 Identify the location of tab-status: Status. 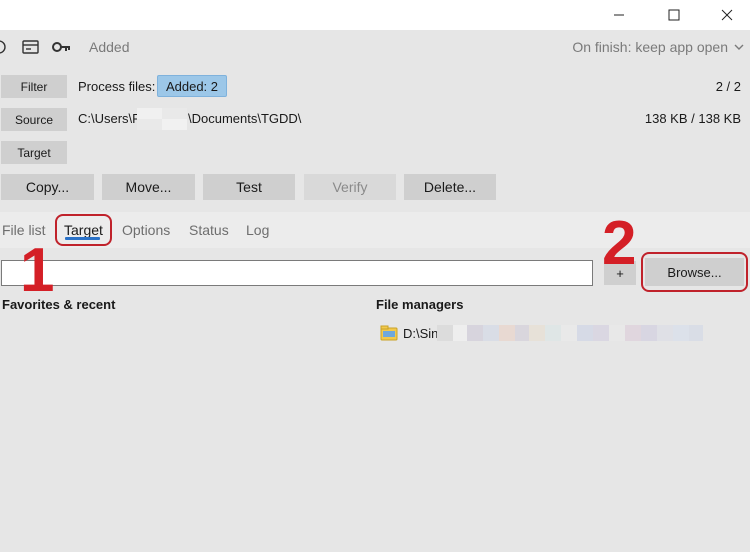
(209, 230).